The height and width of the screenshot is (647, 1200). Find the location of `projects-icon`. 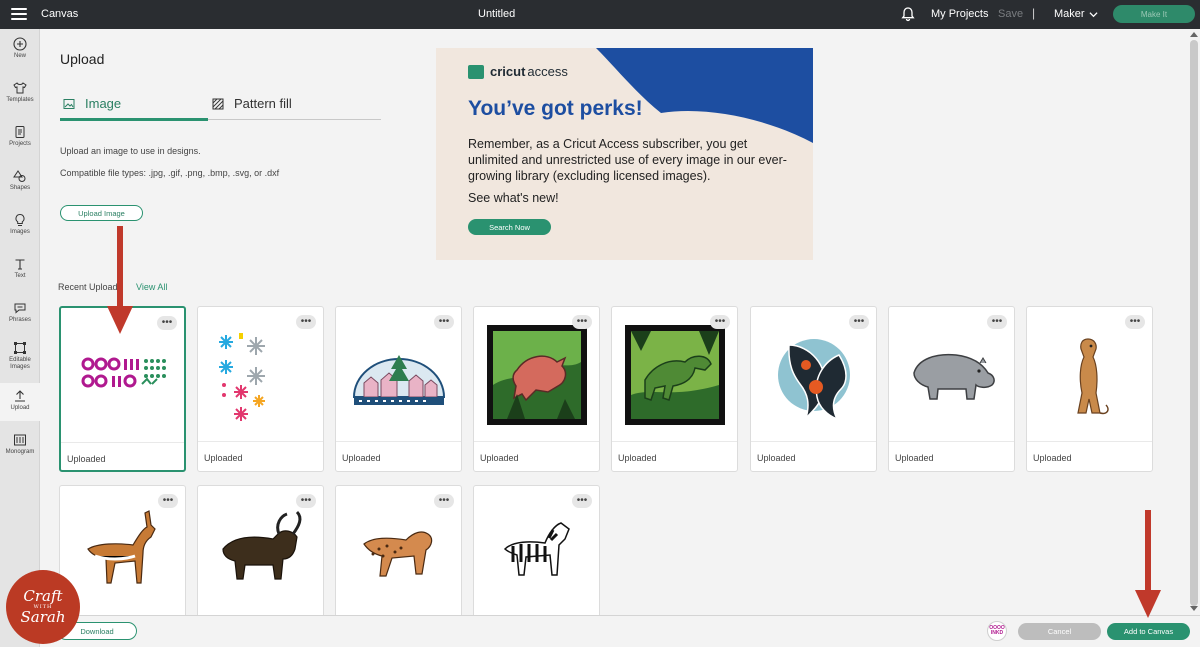

projects-icon is located at coordinates (20, 132).